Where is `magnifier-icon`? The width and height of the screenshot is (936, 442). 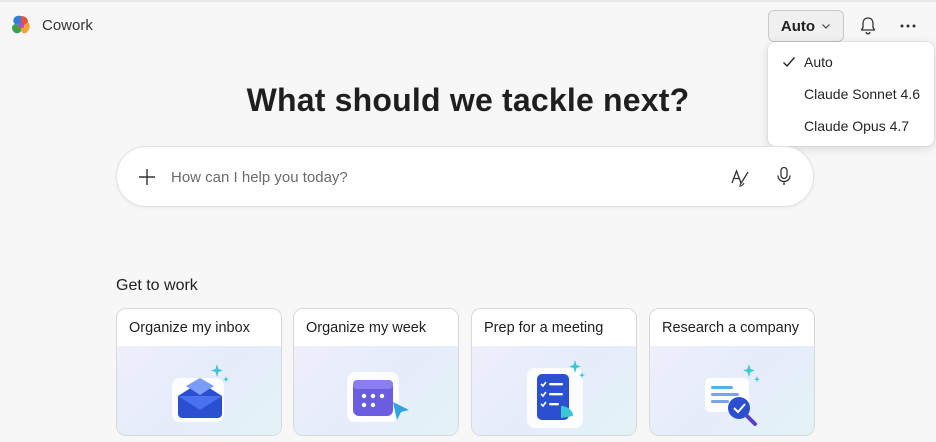 magnifier-icon is located at coordinates (732, 395).